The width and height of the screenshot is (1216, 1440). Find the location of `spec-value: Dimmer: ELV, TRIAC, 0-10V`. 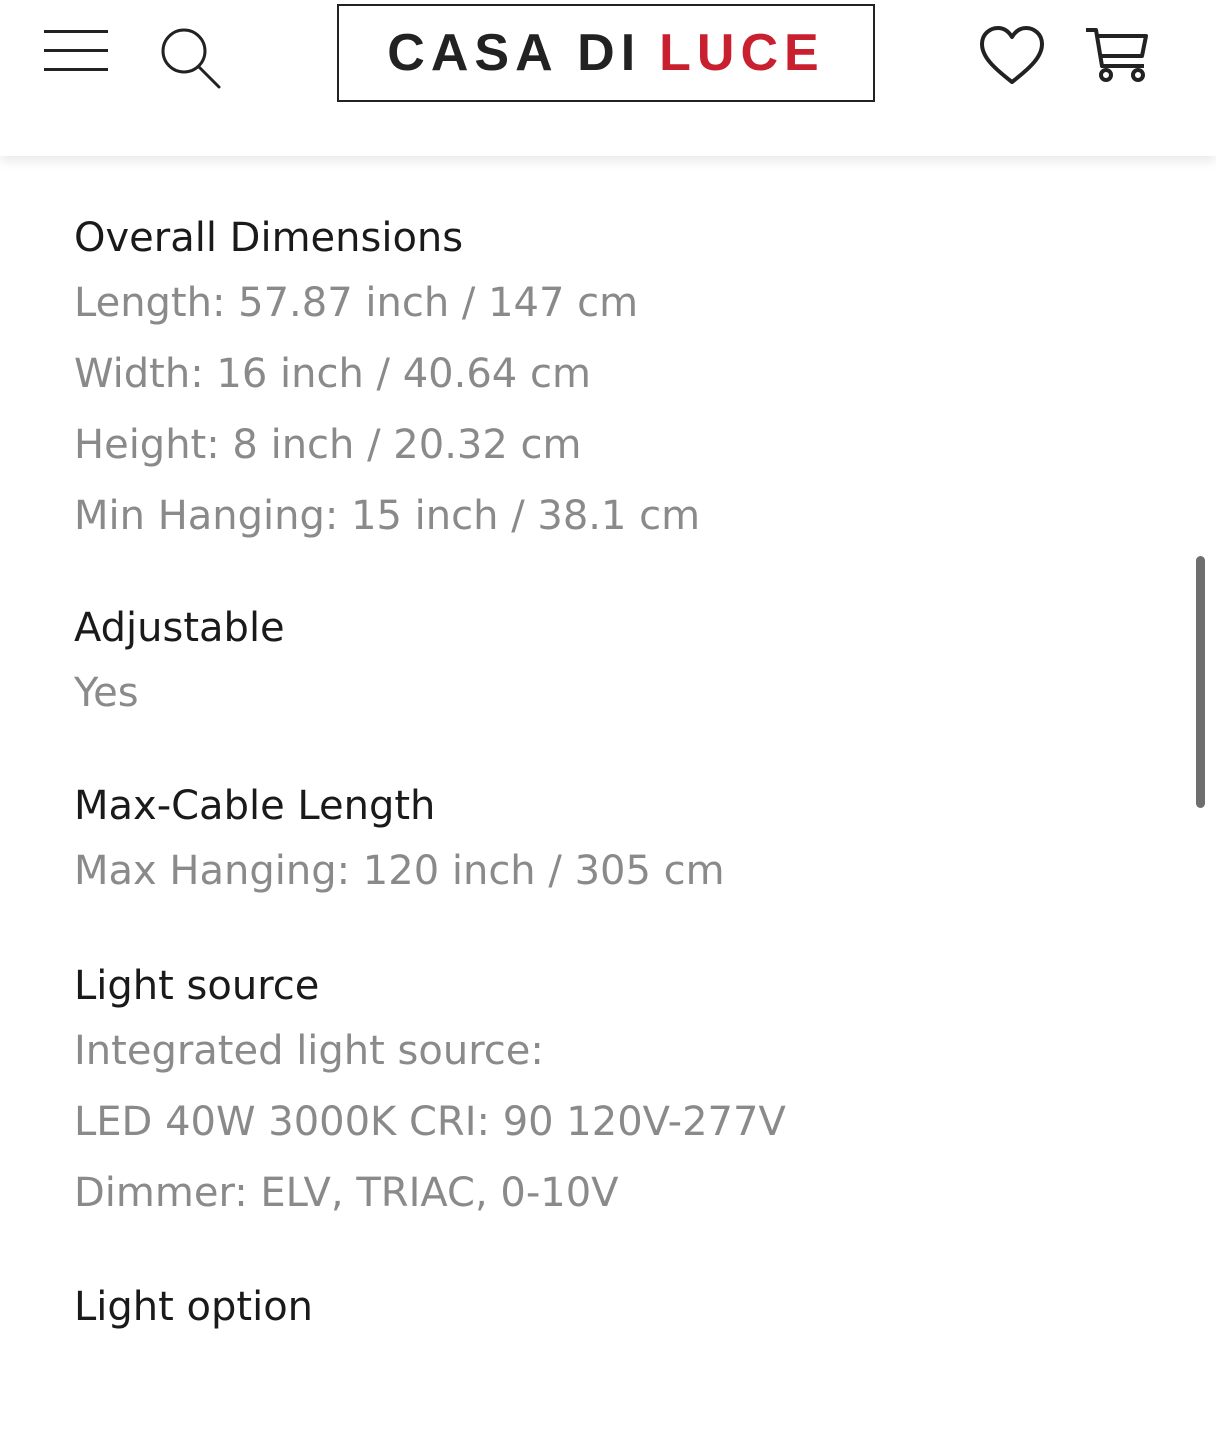

spec-value: Dimmer: ELV, TRIAC, 0-10V is located at coordinates (346, 1193).